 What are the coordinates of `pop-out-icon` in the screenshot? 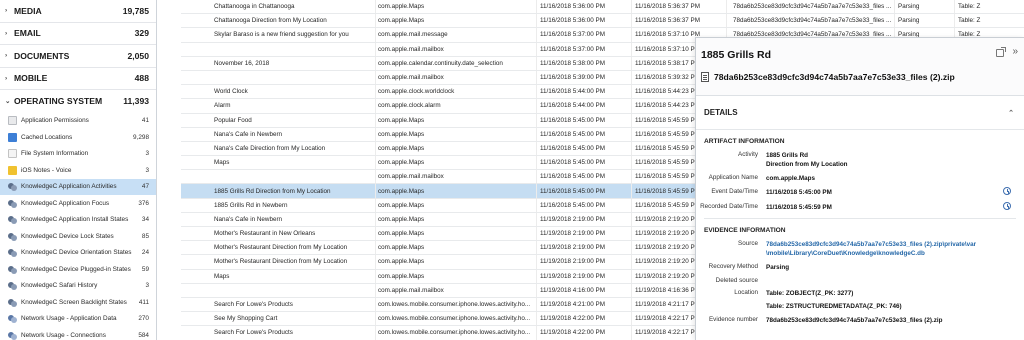 It's located at (1001, 52).